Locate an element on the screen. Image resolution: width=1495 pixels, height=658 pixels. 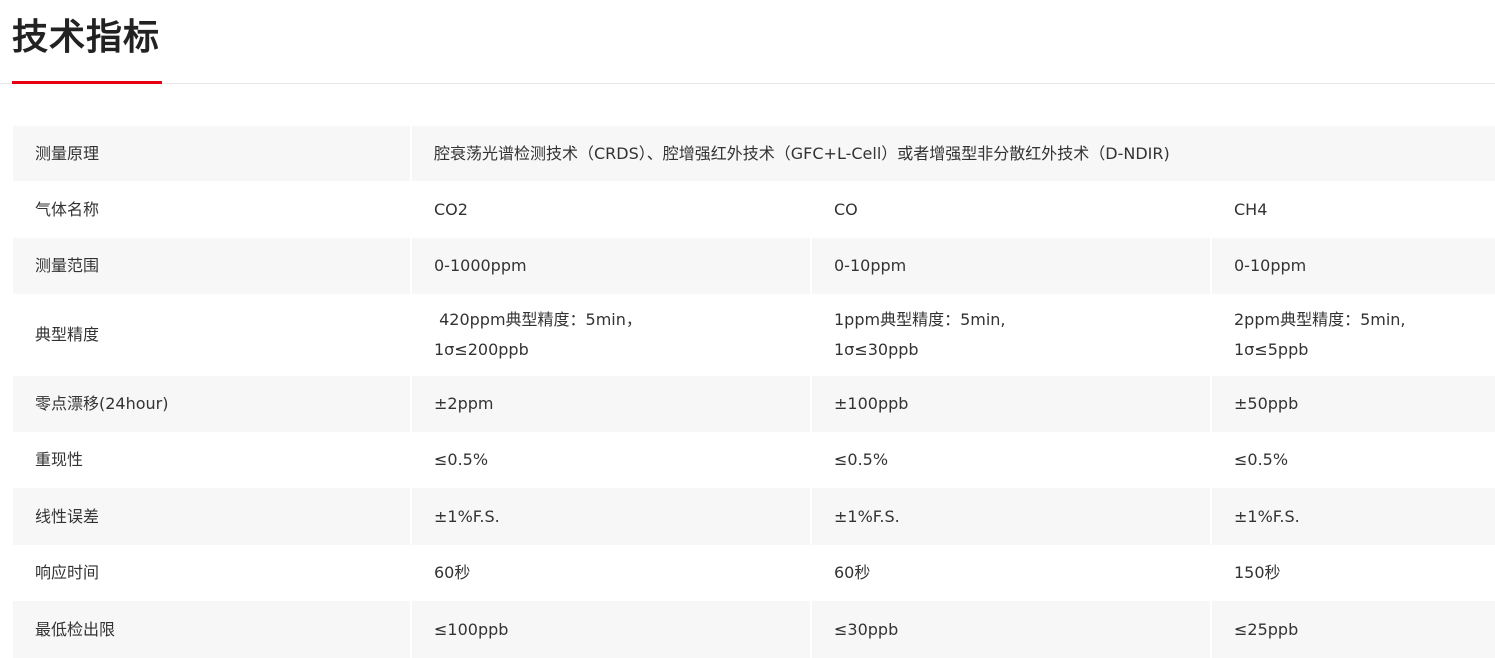
table-row: 测量范围 0-1000ppm 0-10ppm 0-10ppm is located at coordinates (754, 266).